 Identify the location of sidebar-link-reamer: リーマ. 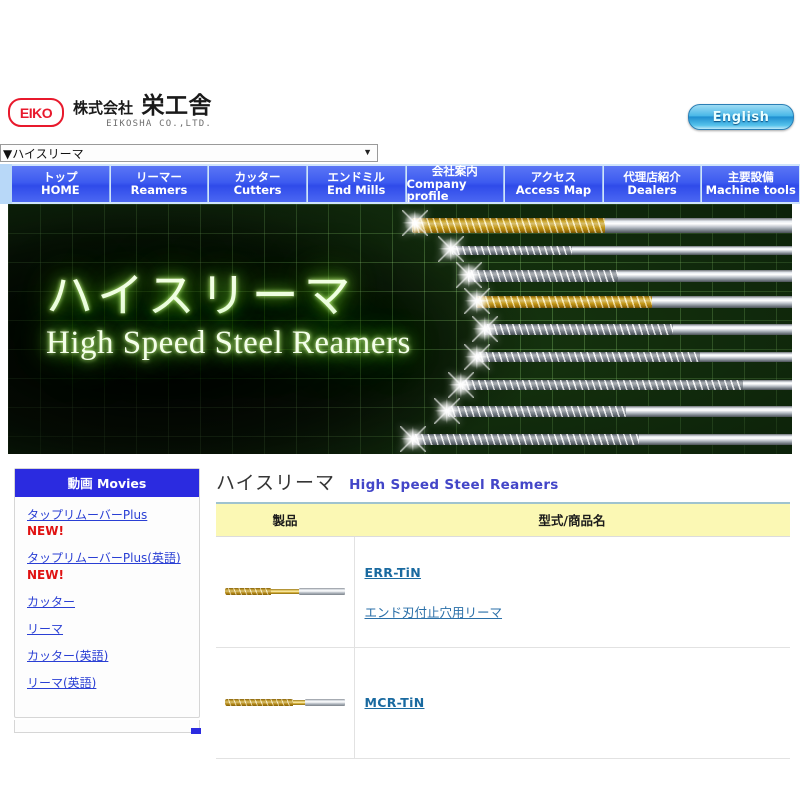
(107, 629).